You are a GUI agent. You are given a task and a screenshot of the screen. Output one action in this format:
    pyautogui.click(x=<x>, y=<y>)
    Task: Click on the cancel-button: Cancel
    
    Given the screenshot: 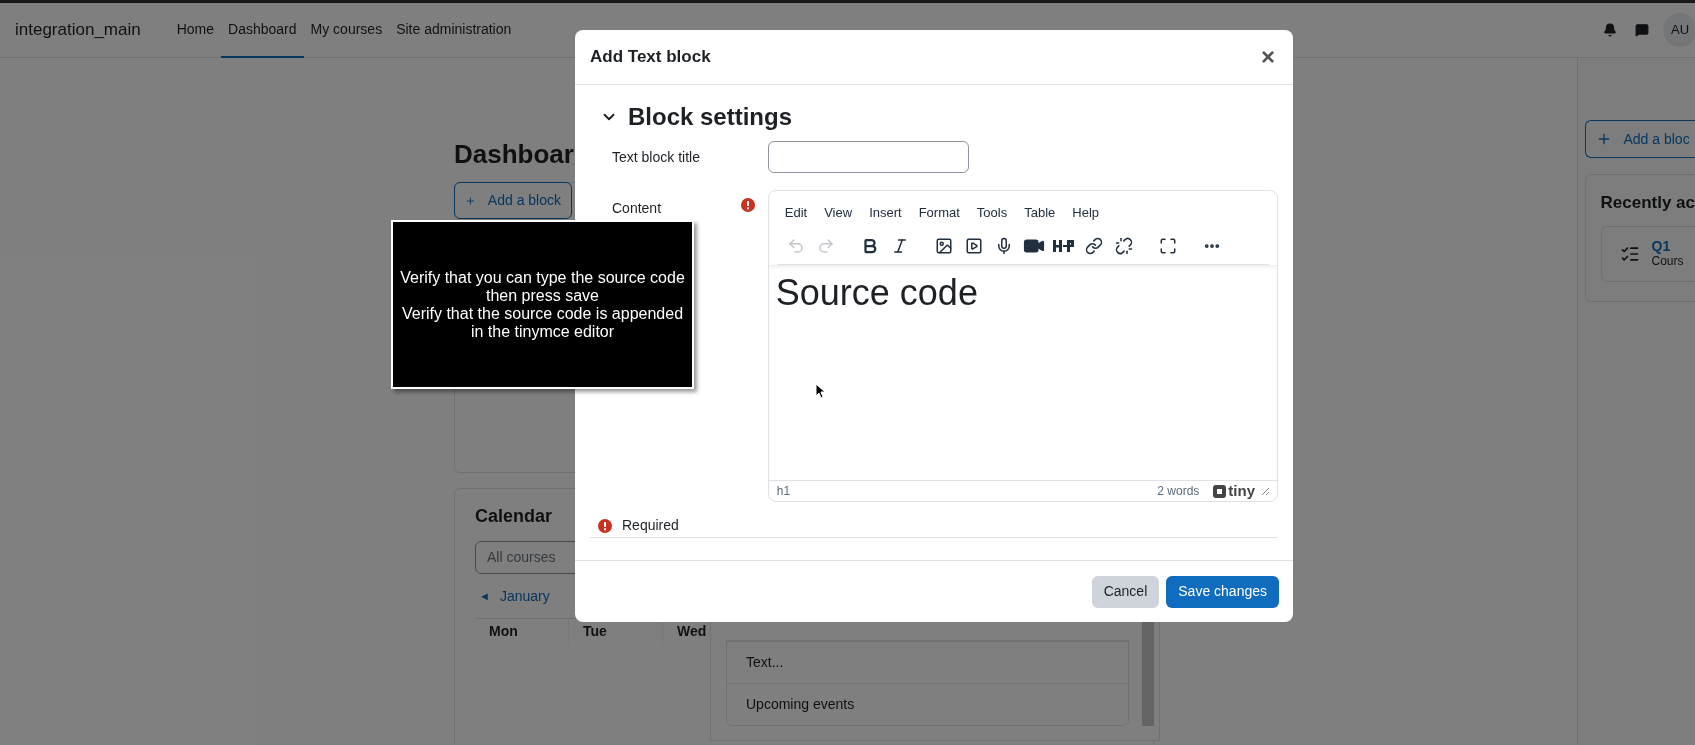 What is the action you would take?
    pyautogui.click(x=1125, y=591)
    